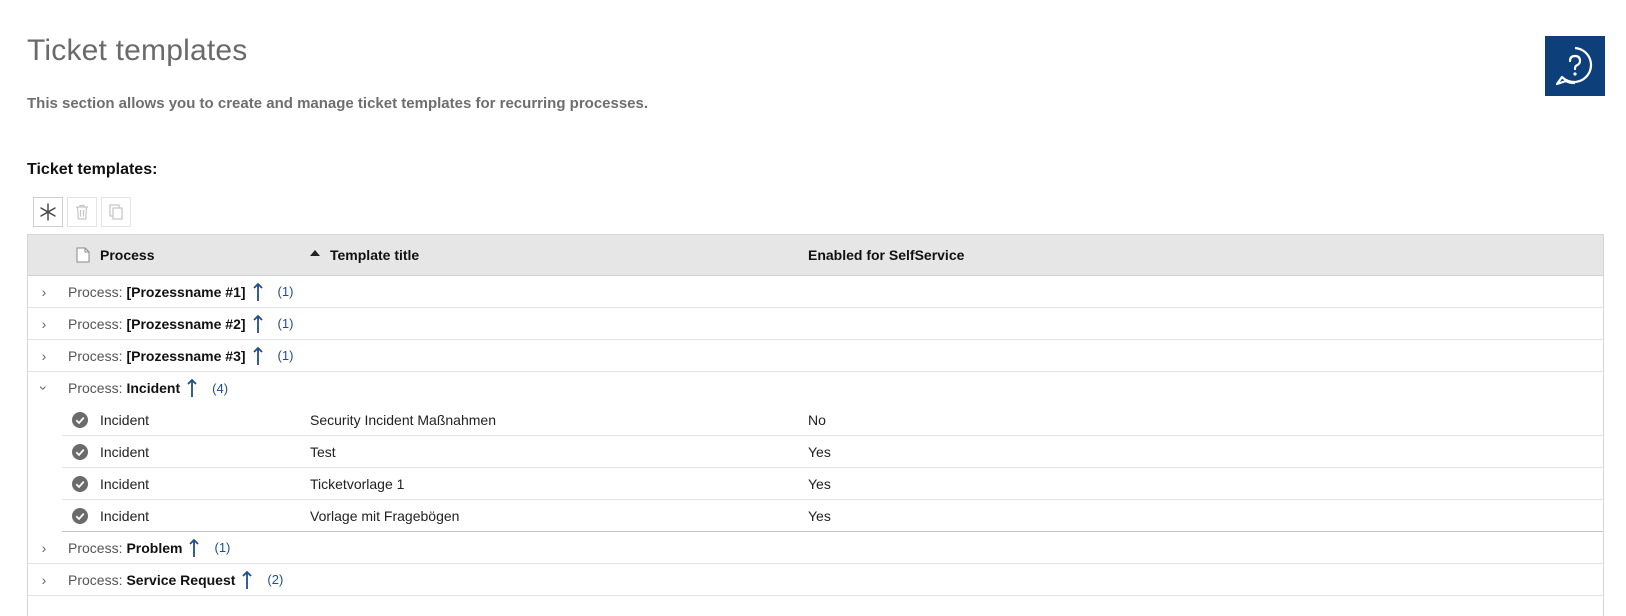 The height and width of the screenshot is (616, 1626). I want to click on help-chat-button, so click(1575, 66).